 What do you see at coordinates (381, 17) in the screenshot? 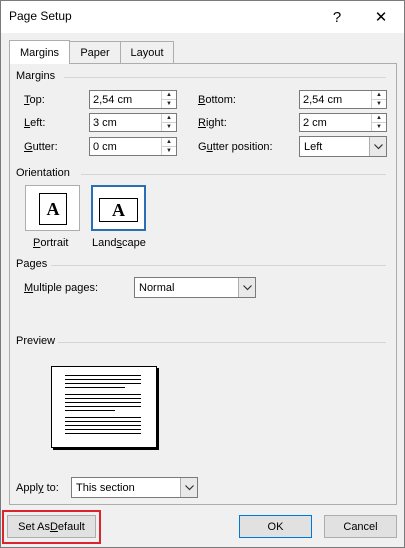
I see `close-button: ✕` at bounding box center [381, 17].